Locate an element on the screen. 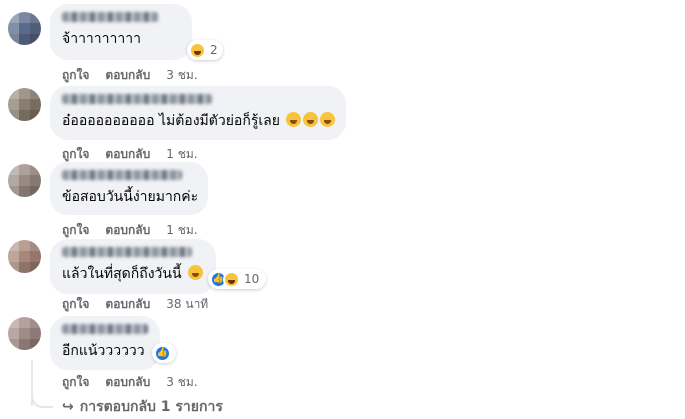 This screenshot has height=419, width=685. reaction-summary: 2 is located at coordinates (205, 50).